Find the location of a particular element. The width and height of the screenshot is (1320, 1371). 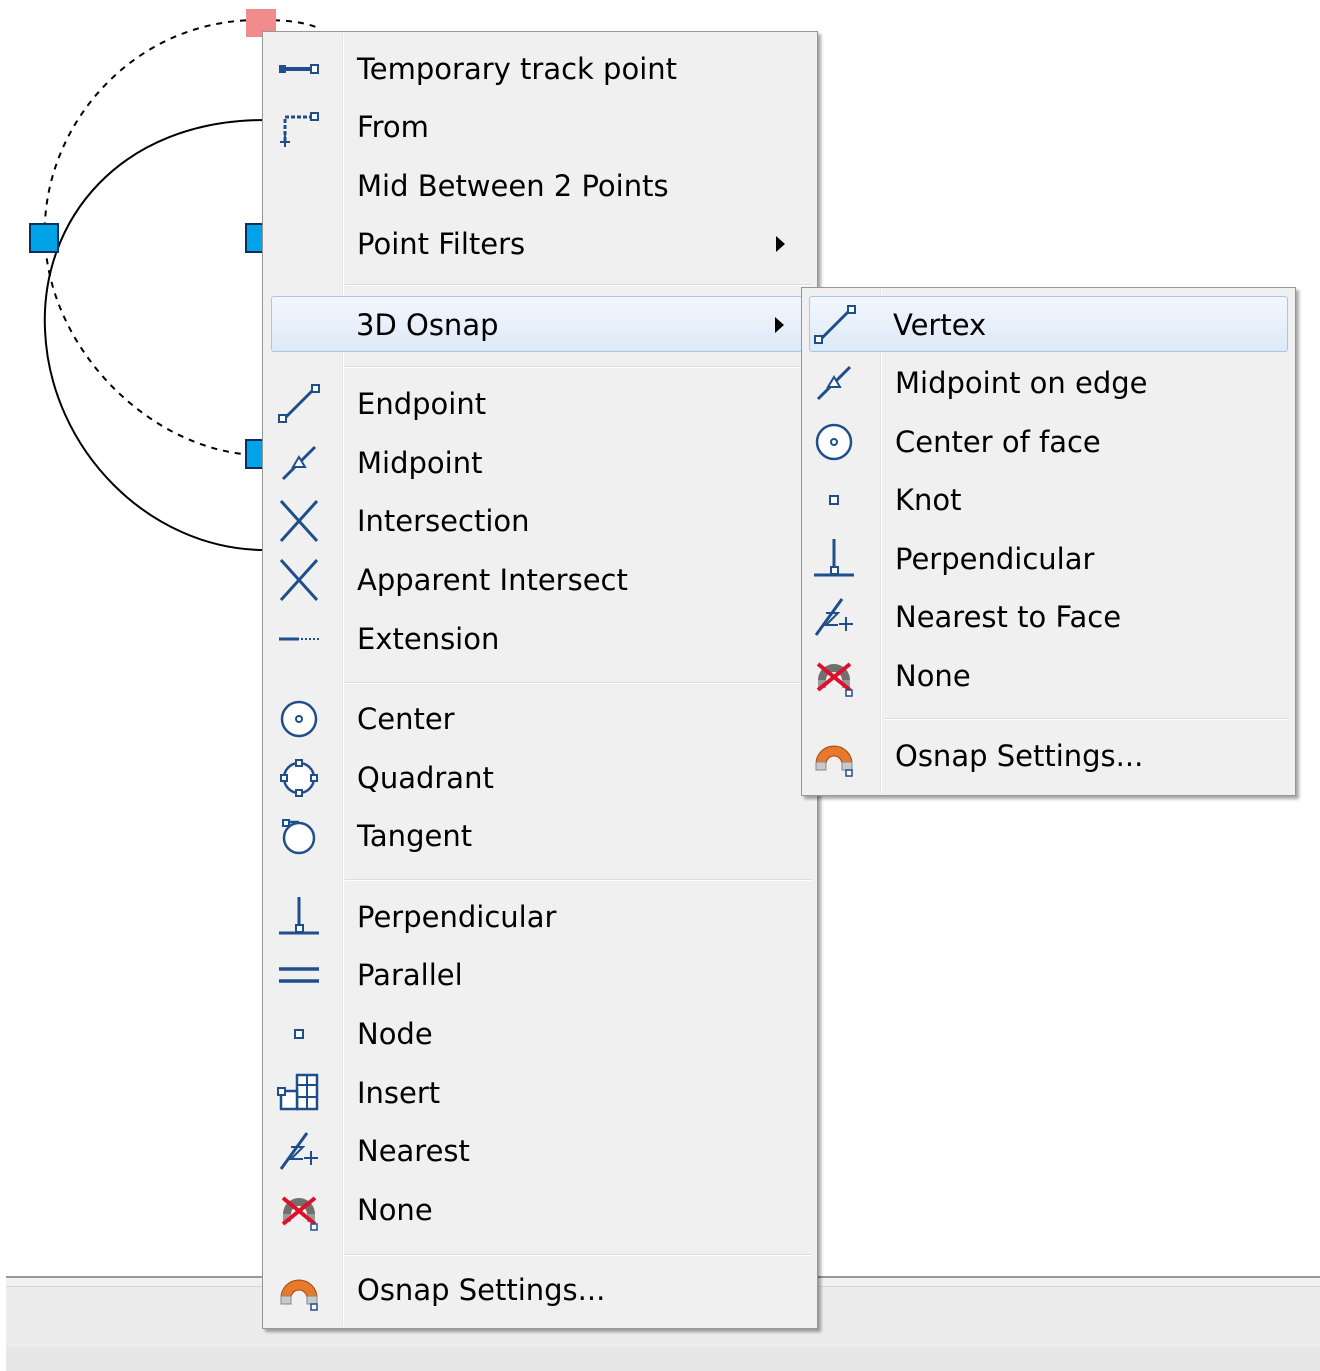

menu-item-point-filters: Point Filters is located at coordinates (540, 244).